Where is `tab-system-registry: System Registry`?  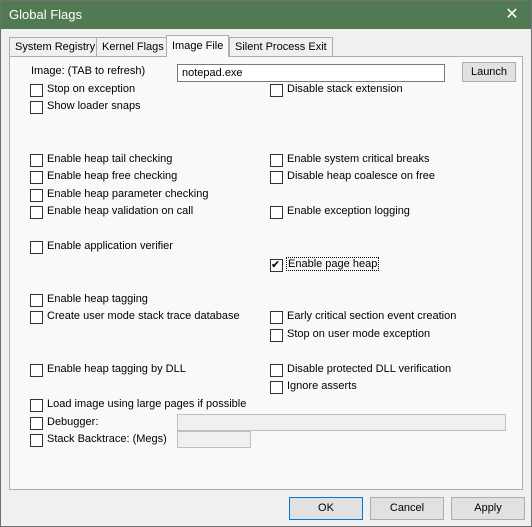 tab-system-registry: System Registry is located at coordinates (55, 46).